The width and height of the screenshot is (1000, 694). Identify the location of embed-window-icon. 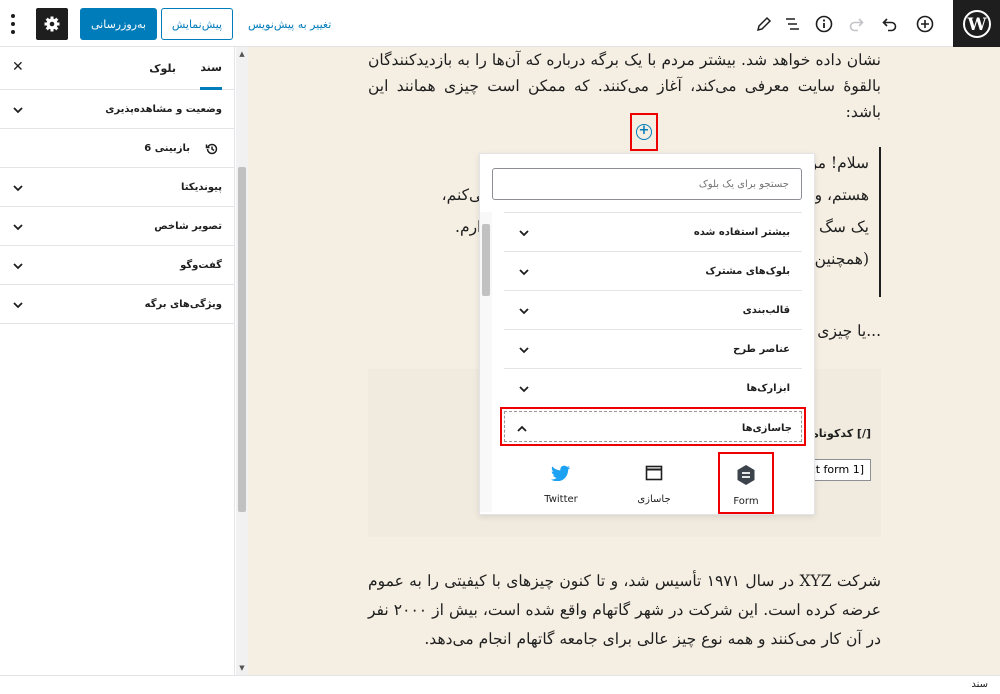
(654, 473).